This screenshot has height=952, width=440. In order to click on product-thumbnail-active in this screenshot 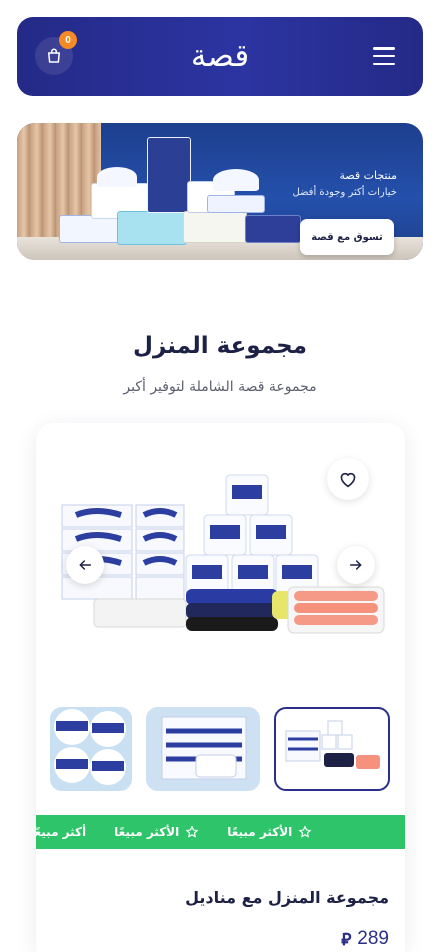, I will do `click(332, 749)`.